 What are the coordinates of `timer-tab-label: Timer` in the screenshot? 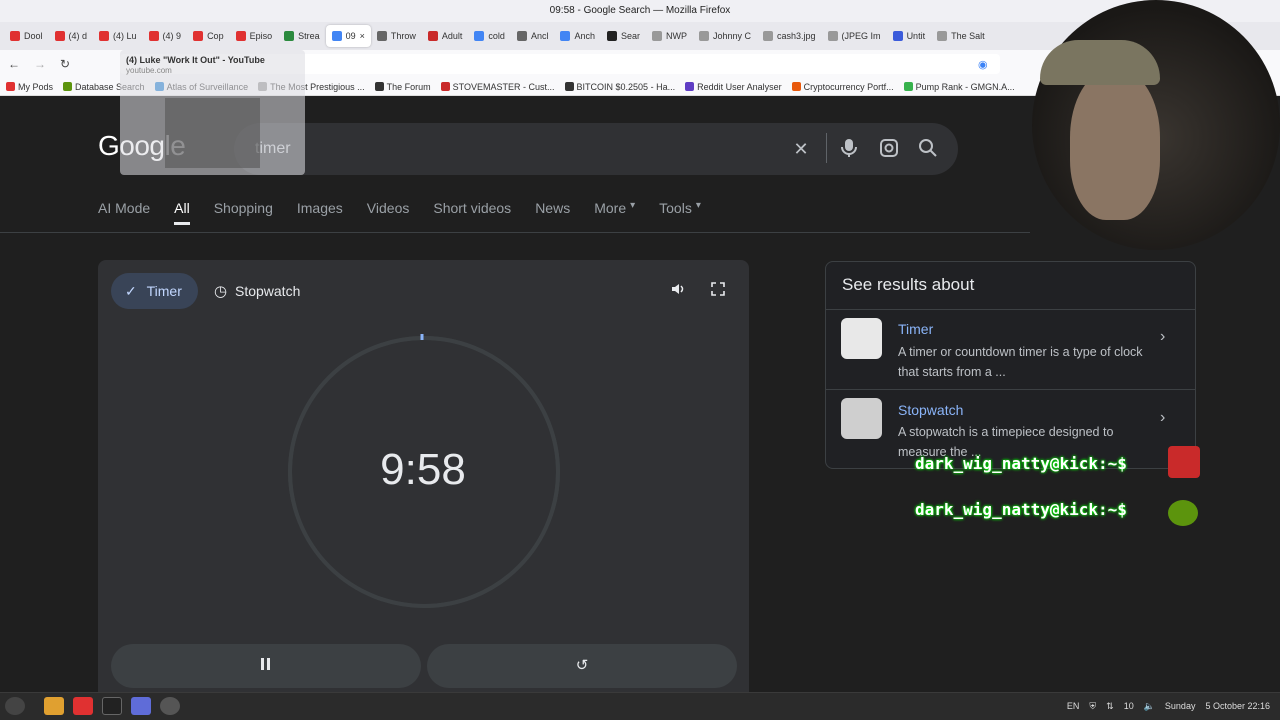 It's located at (164, 291).